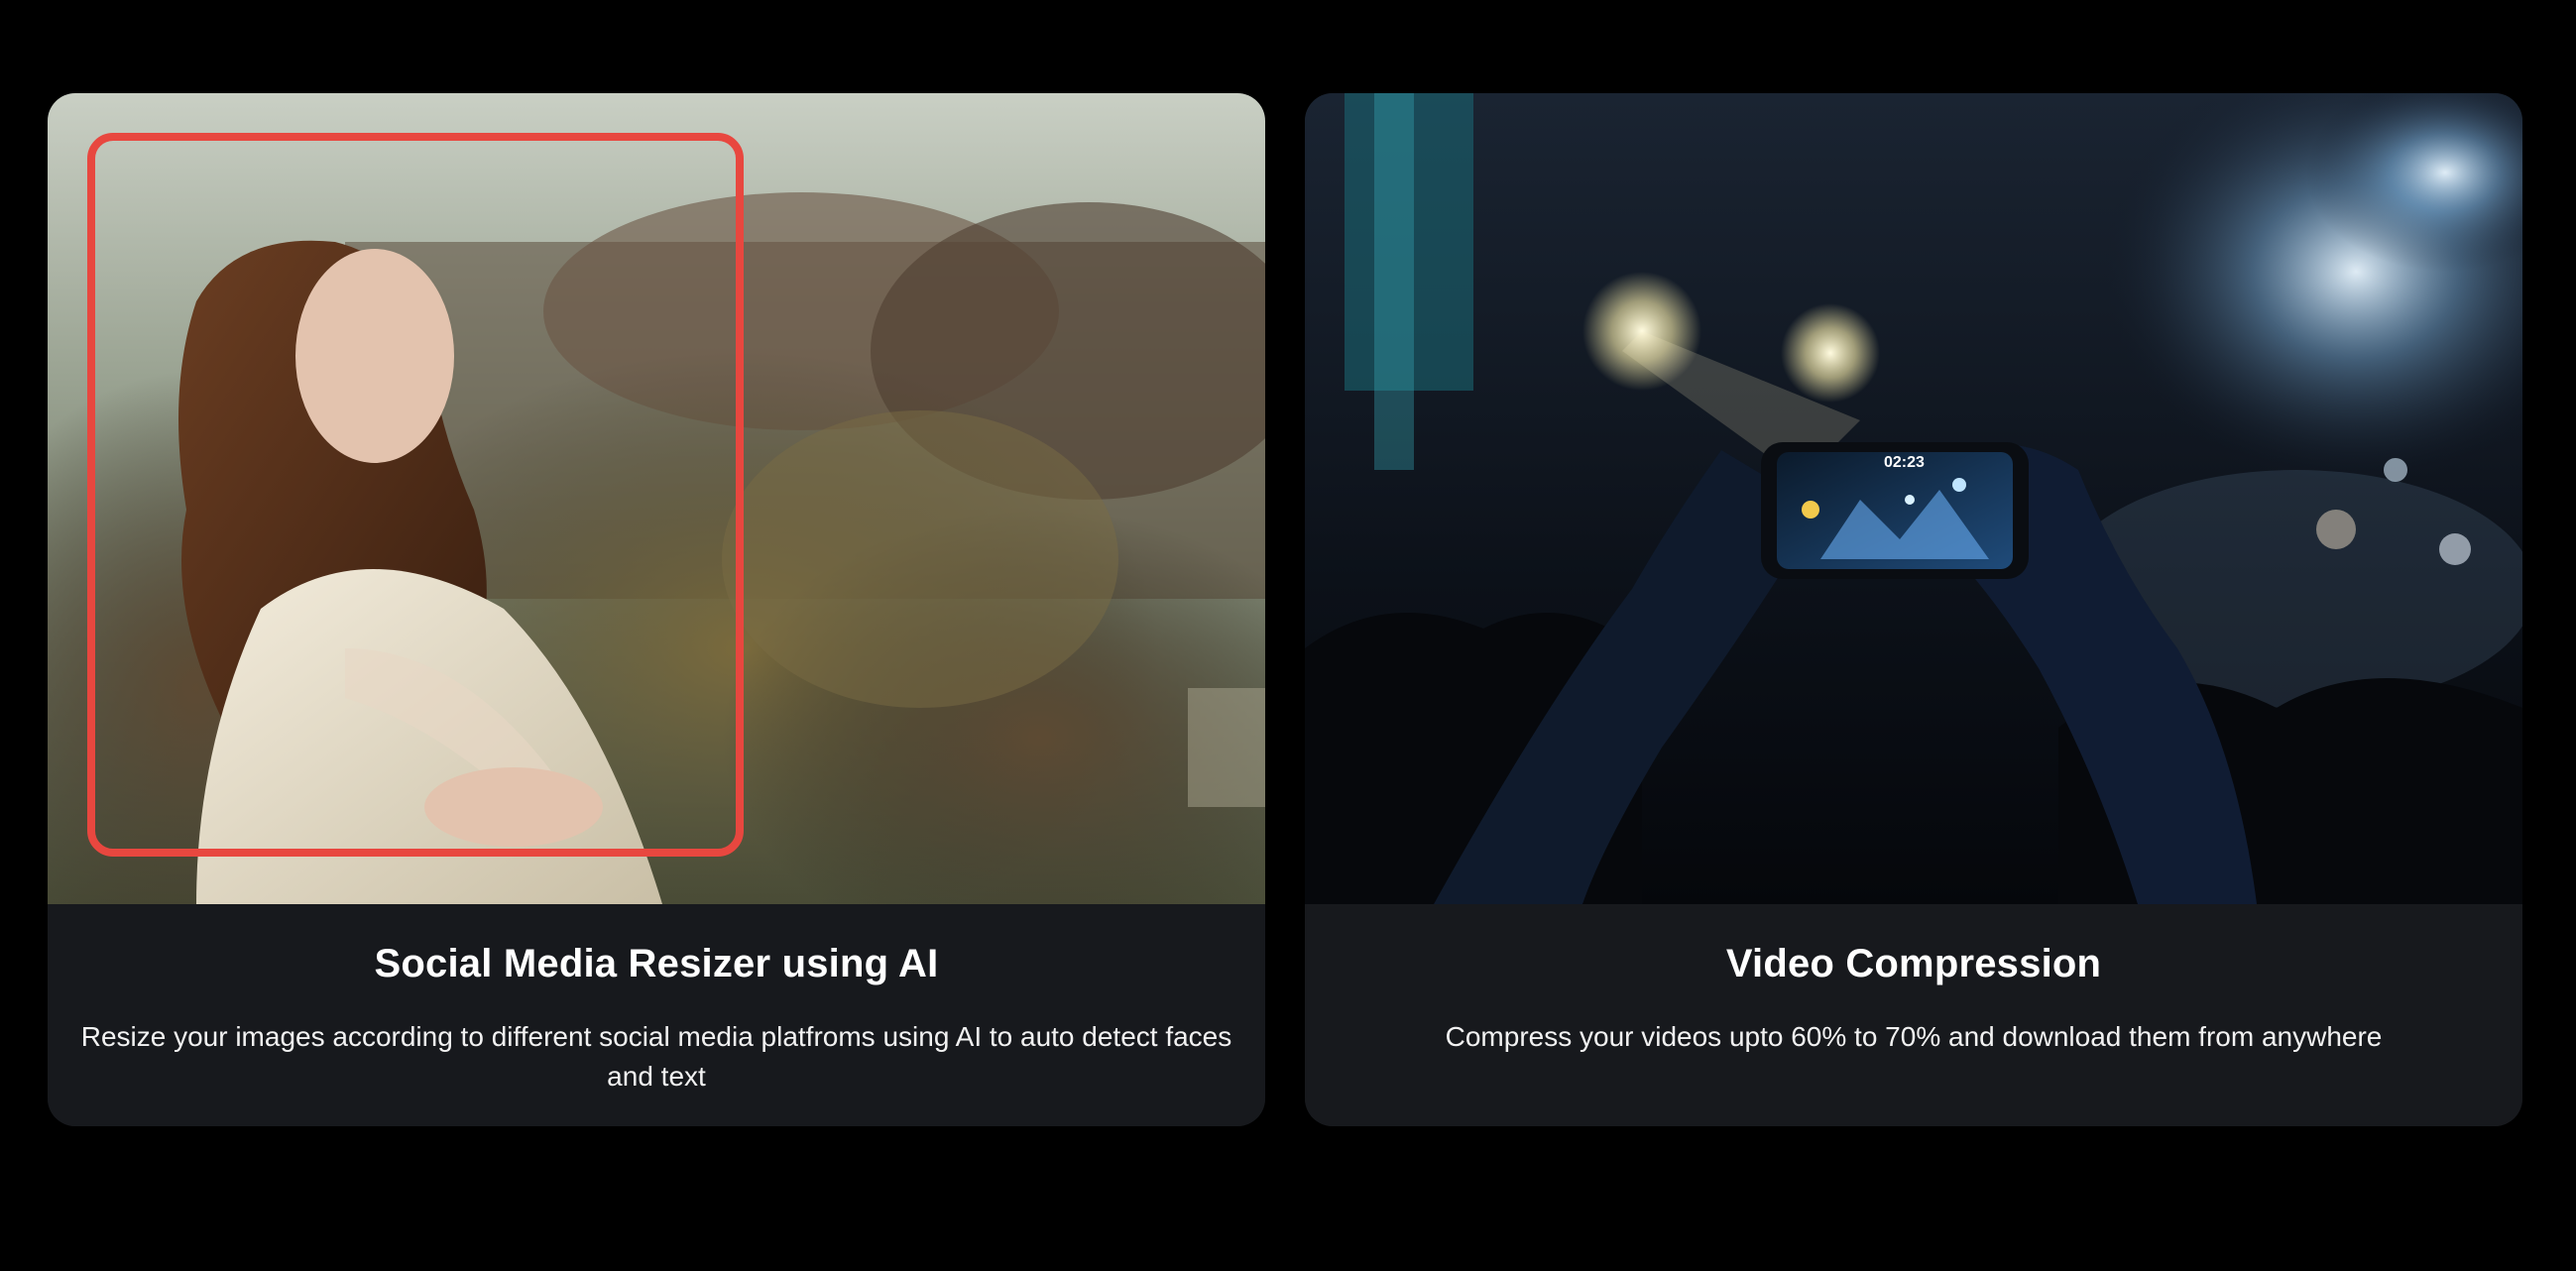  What do you see at coordinates (1904, 462) in the screenshot?
I see `phone-recording-time: 02:23` at bounding box center [1904, 462].